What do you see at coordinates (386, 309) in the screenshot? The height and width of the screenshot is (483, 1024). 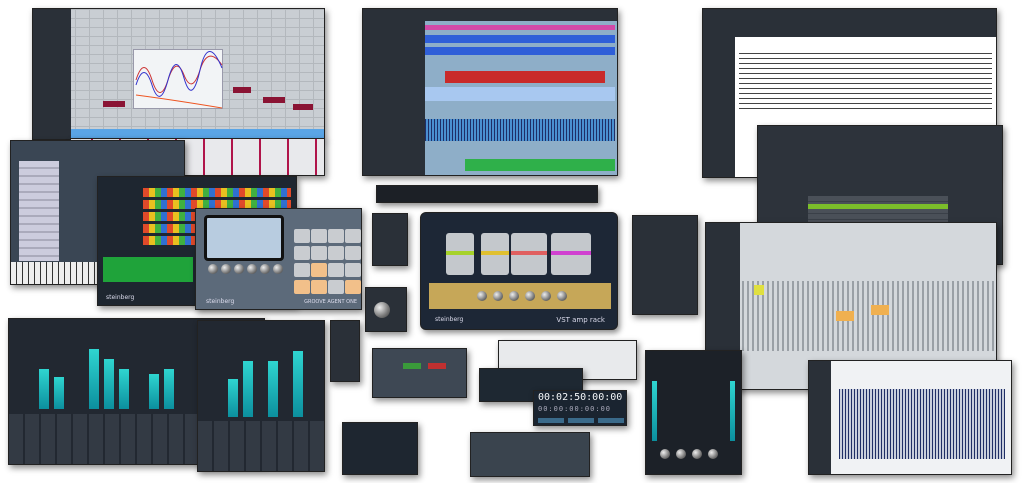 I see `small-knob-panel` at bounding box center [386, 309].